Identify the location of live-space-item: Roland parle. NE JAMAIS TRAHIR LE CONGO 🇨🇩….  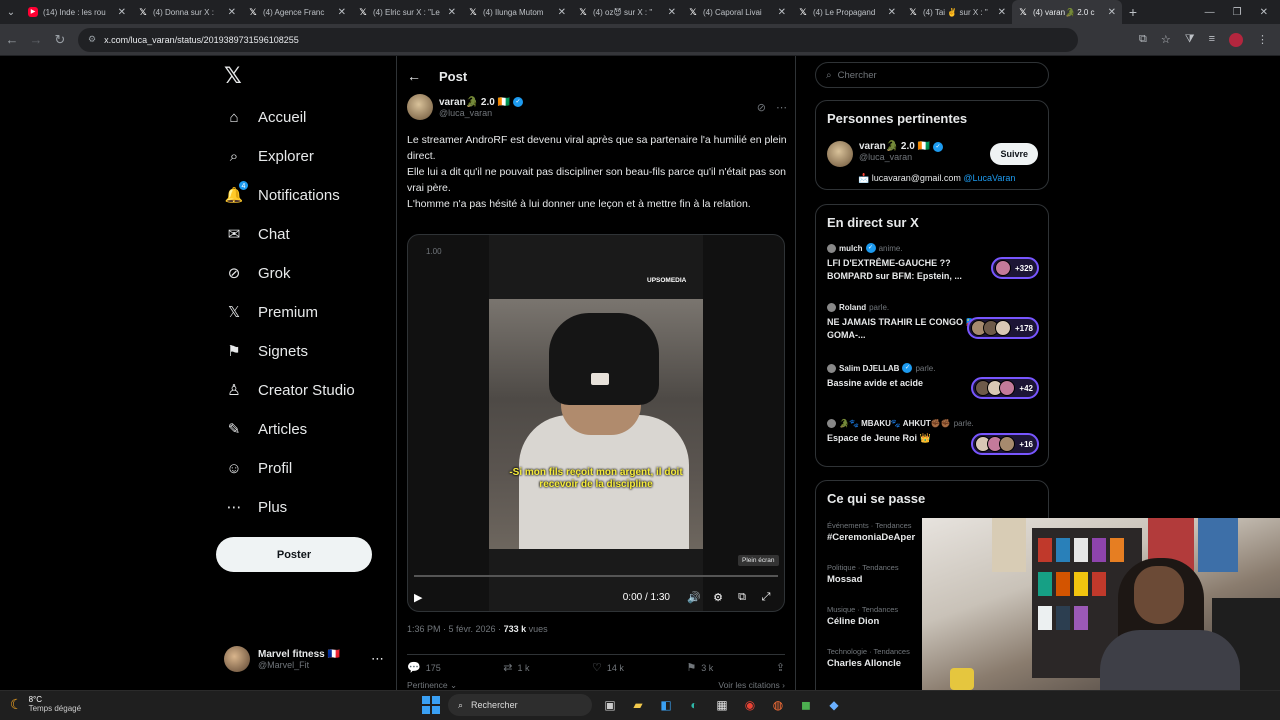
(933, 322).